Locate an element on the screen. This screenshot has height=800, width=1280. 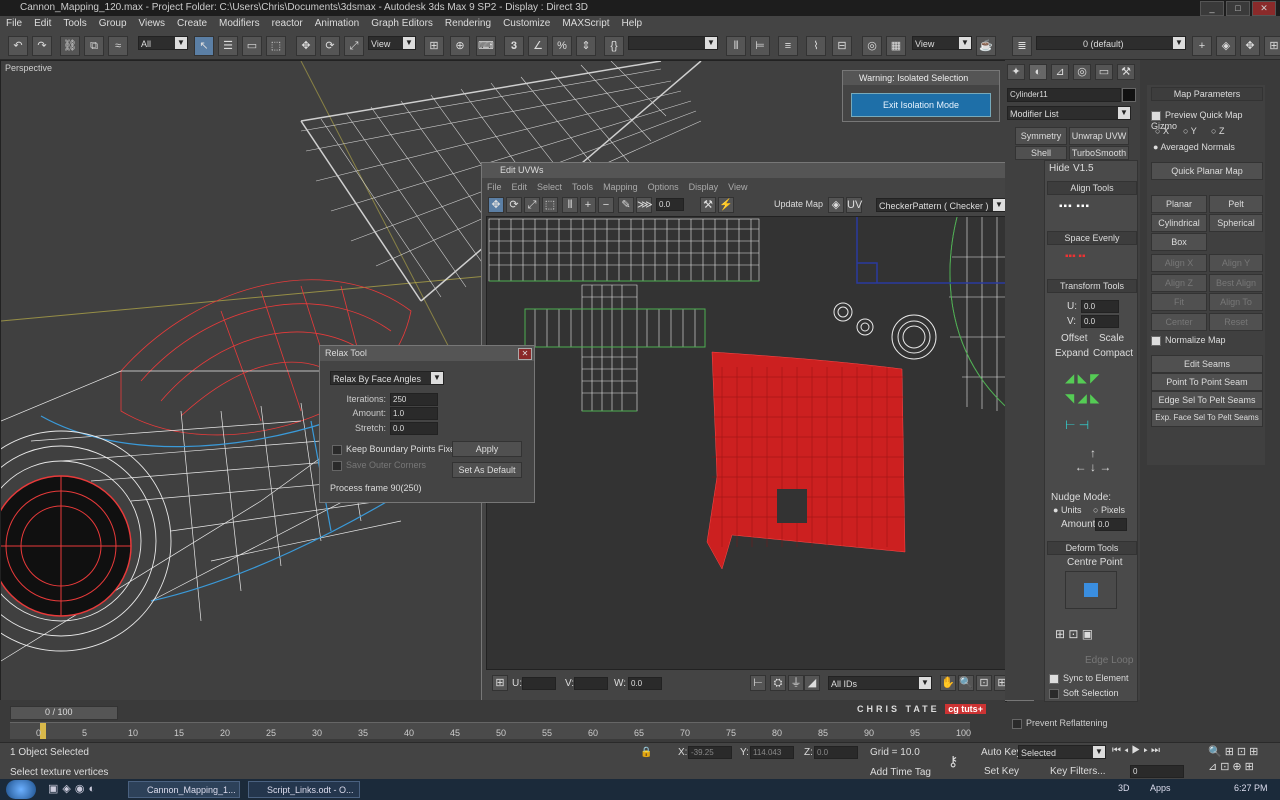
unlink-icon: ⧉ is located at coordinates (94, 46).